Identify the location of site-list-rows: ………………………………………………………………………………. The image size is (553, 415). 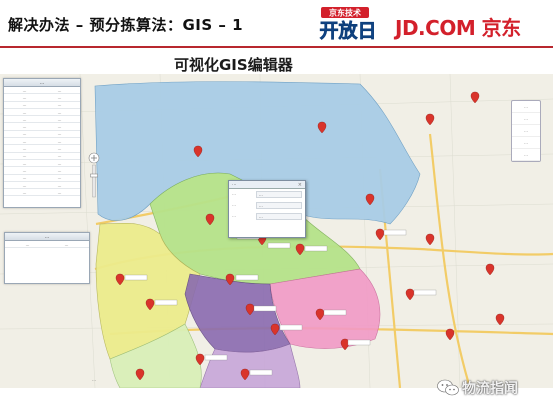
(42, 142).